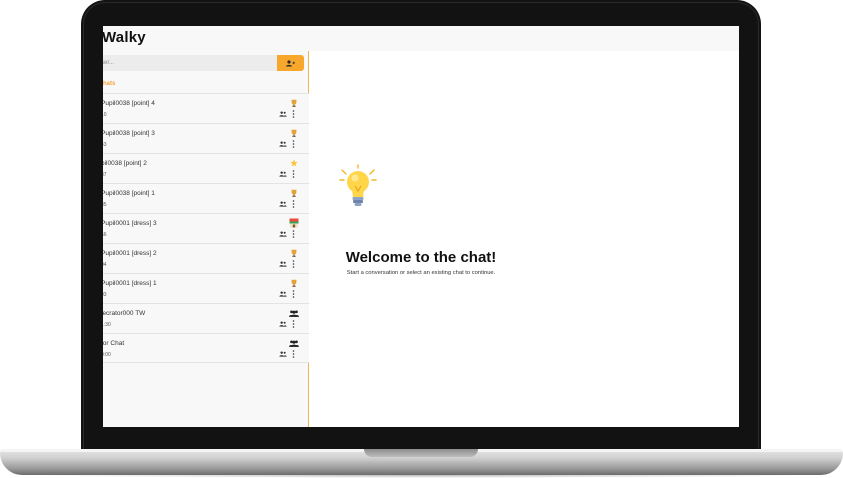  Describe the element at coordinates (206, 108) in the screenshot. I see `chat-list-item: Pupil0038 [point] 4 10` at that location.